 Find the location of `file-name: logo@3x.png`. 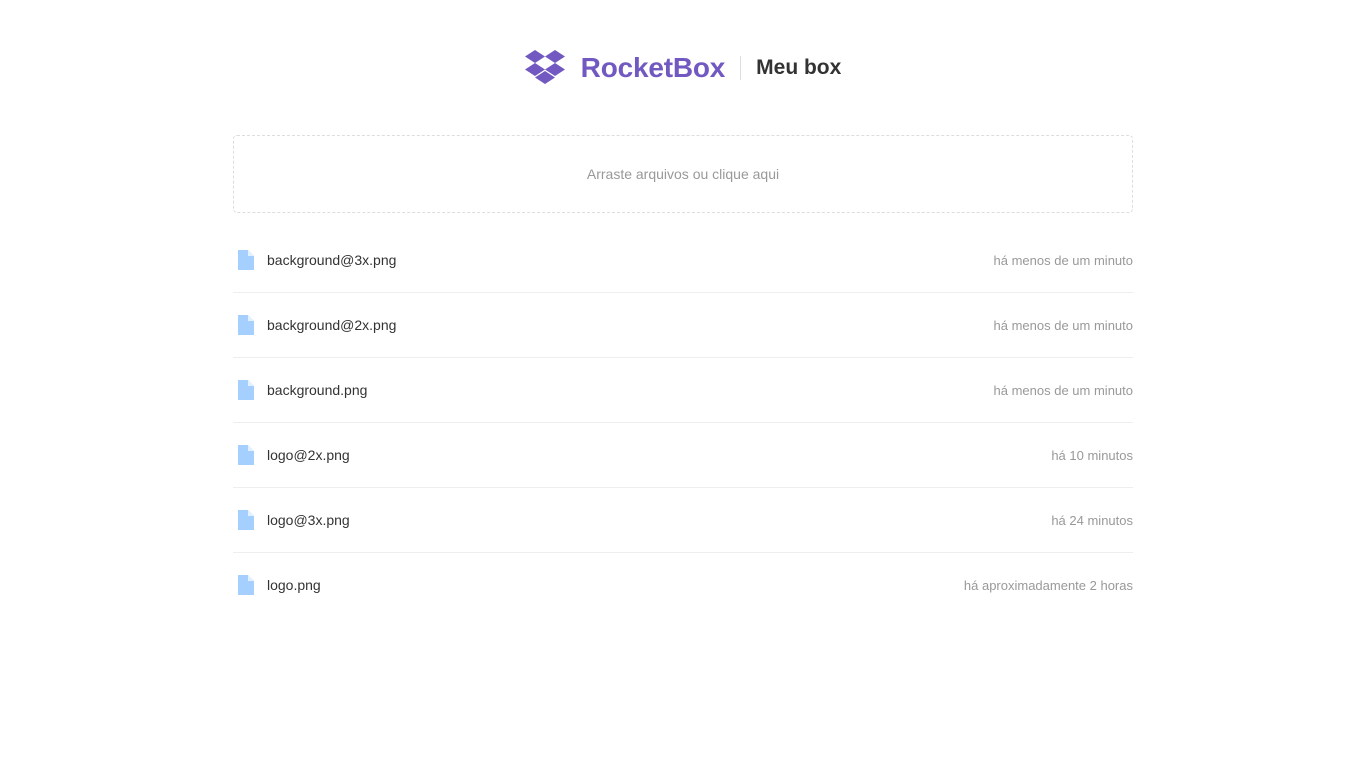

file-name: logo@3x.png is located at coordinates (308, 520).